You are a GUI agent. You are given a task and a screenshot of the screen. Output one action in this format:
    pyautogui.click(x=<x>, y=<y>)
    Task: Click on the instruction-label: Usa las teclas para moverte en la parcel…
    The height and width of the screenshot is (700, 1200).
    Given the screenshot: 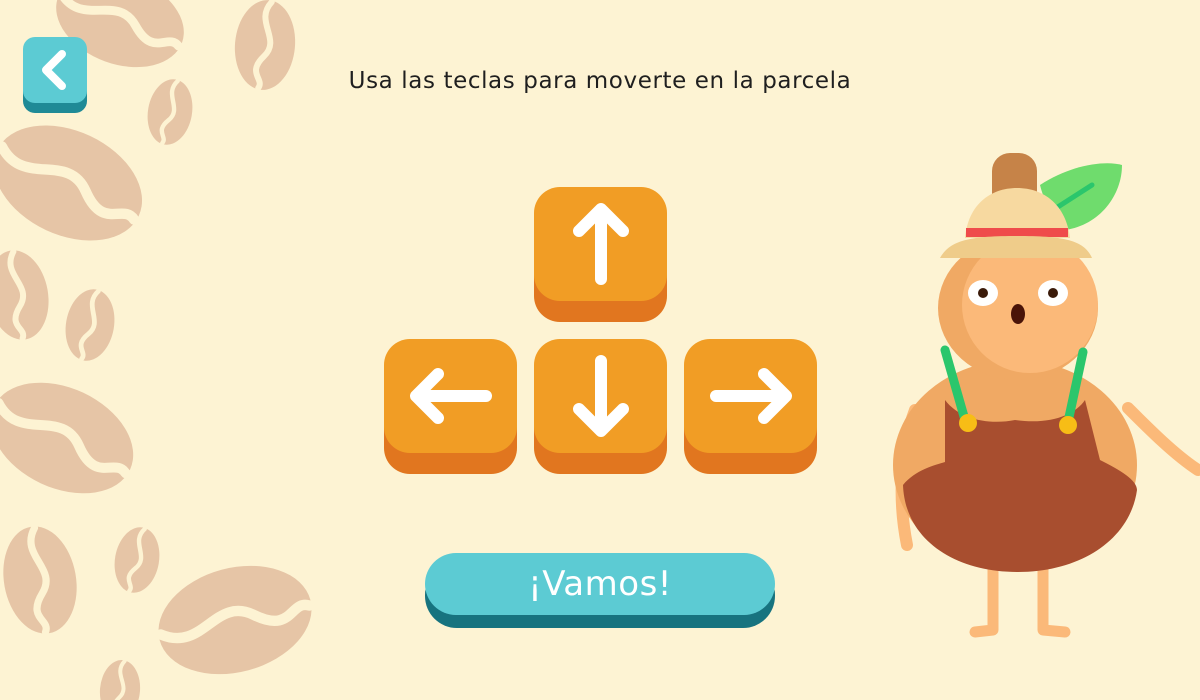 What is the action you would take?
    pyautogui.click(x=600, y=81)
    